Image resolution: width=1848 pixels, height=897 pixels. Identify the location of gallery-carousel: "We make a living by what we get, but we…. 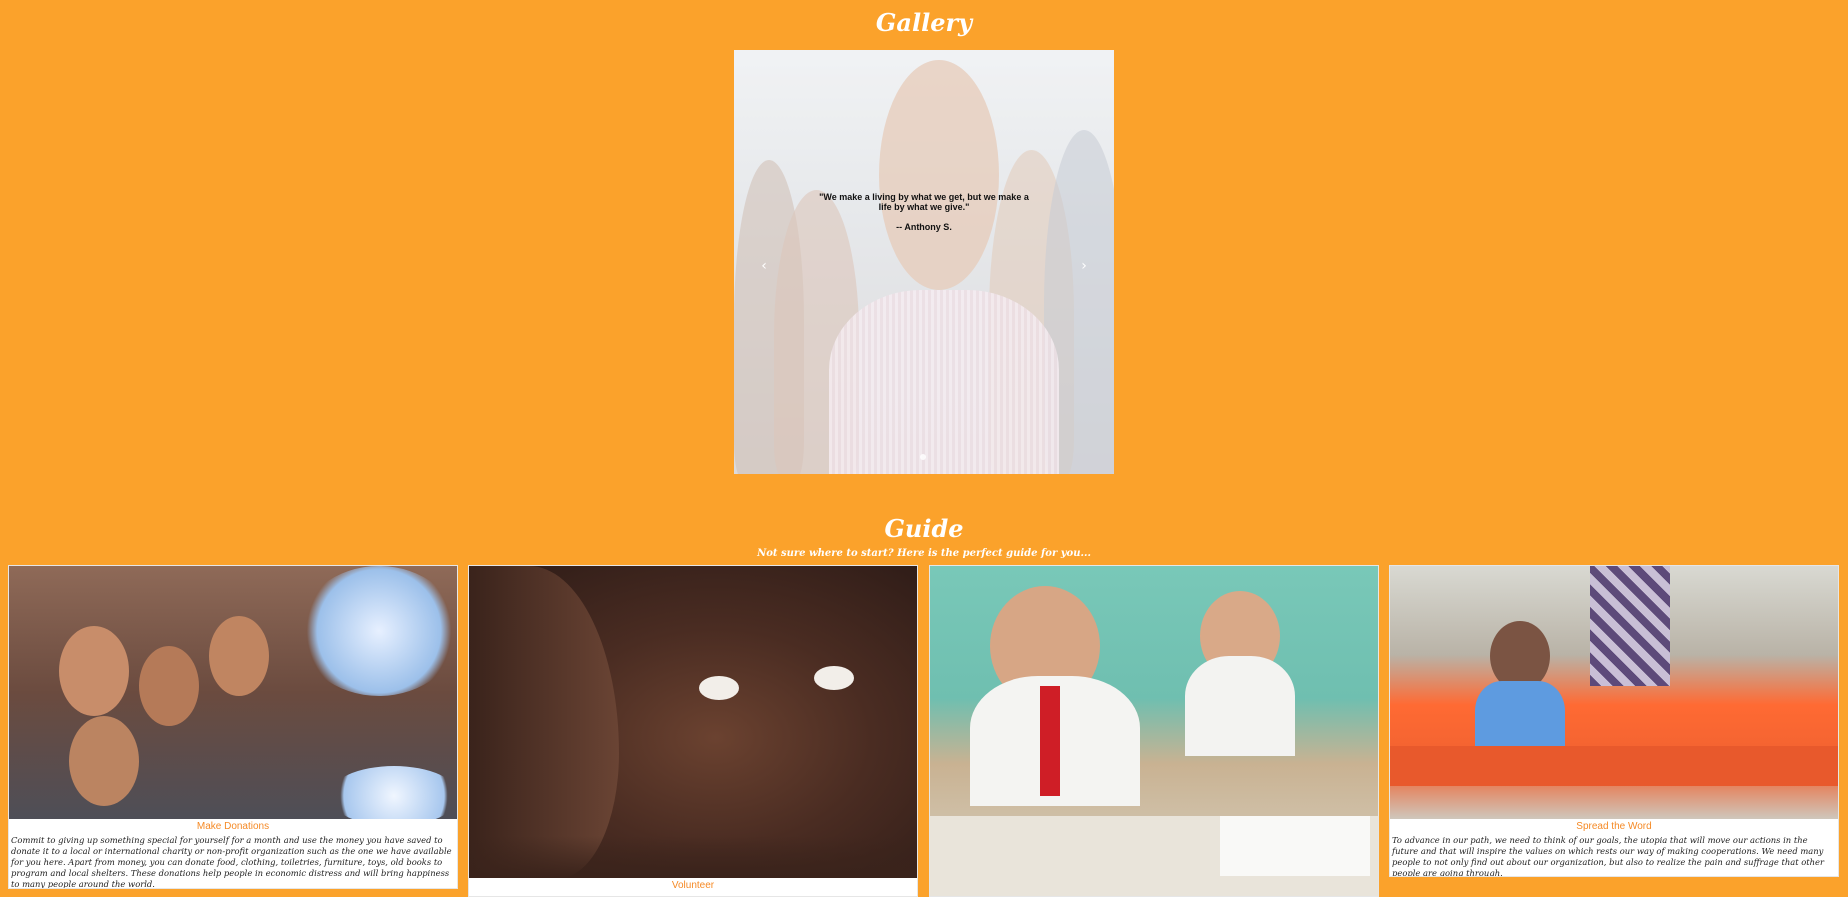
(924, 262).